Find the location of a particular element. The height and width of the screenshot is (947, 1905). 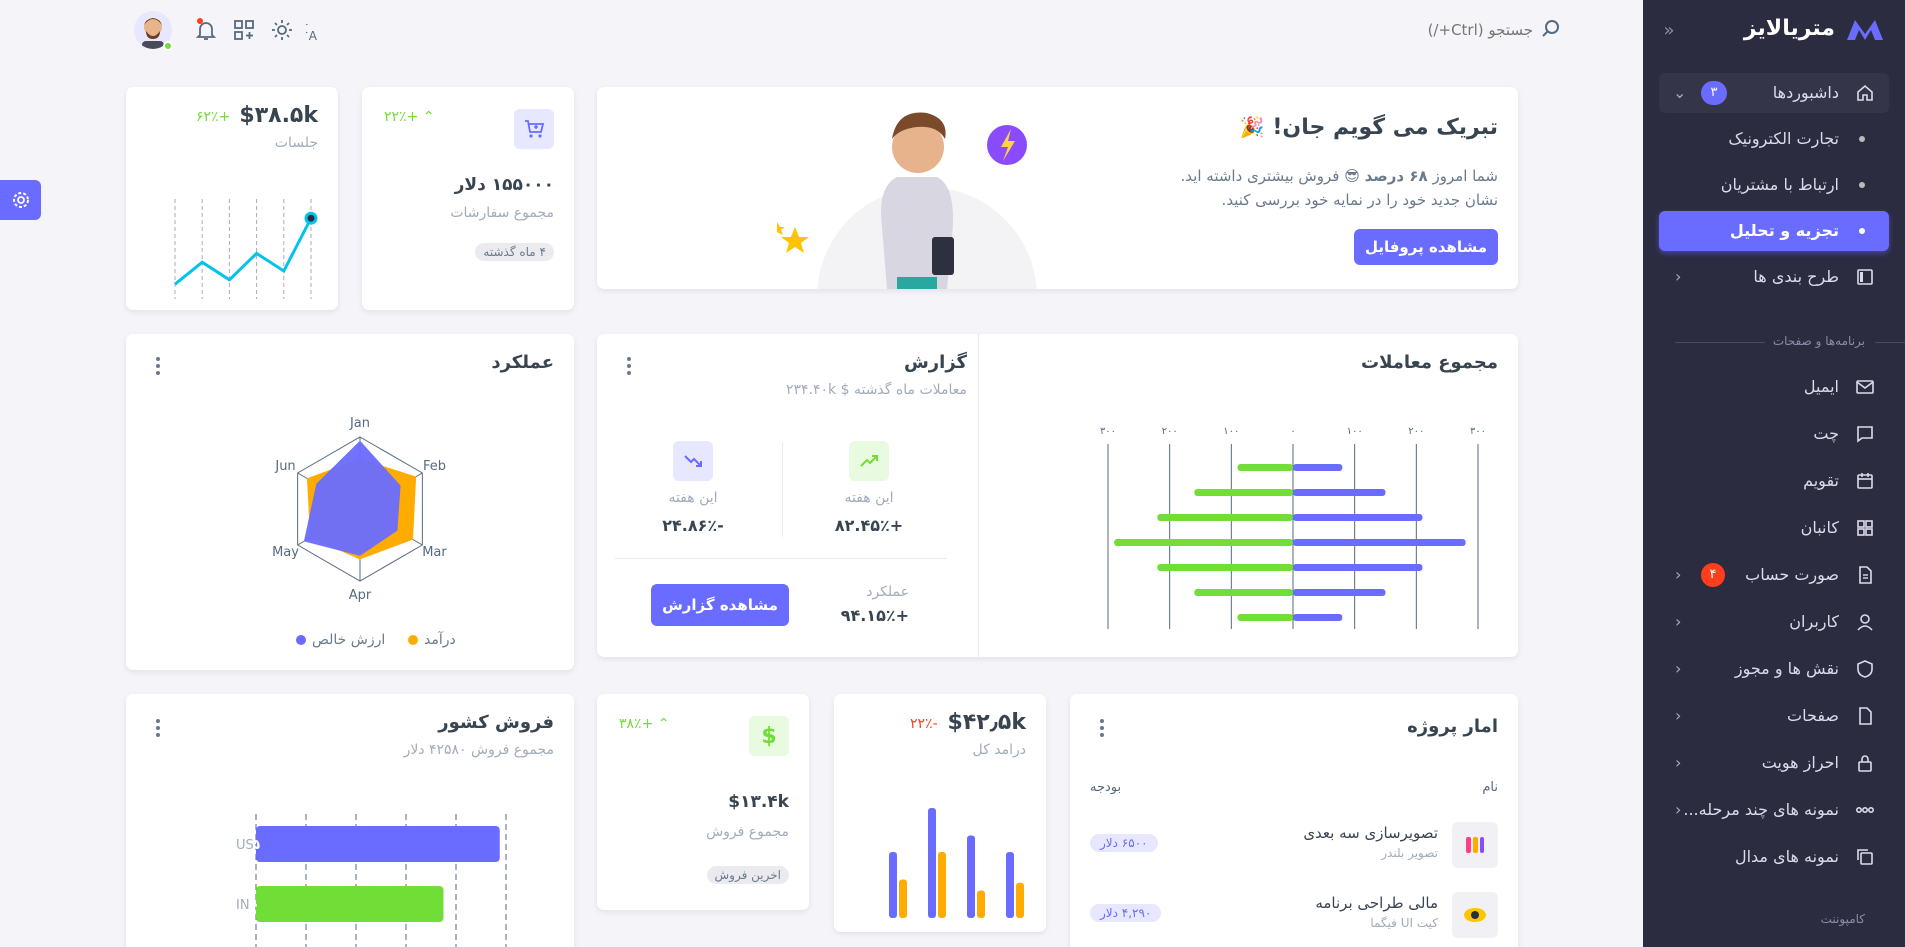

sidebar-item-mail: ایمیل is located at coordinates (1774, 387).